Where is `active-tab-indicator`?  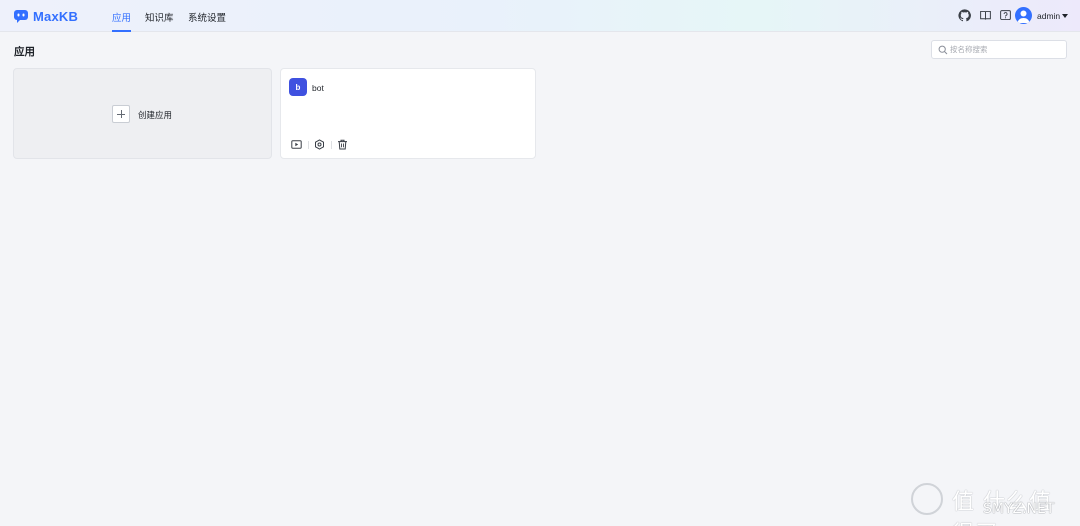
active-tab-indicator is located at coordinates (122, 31).